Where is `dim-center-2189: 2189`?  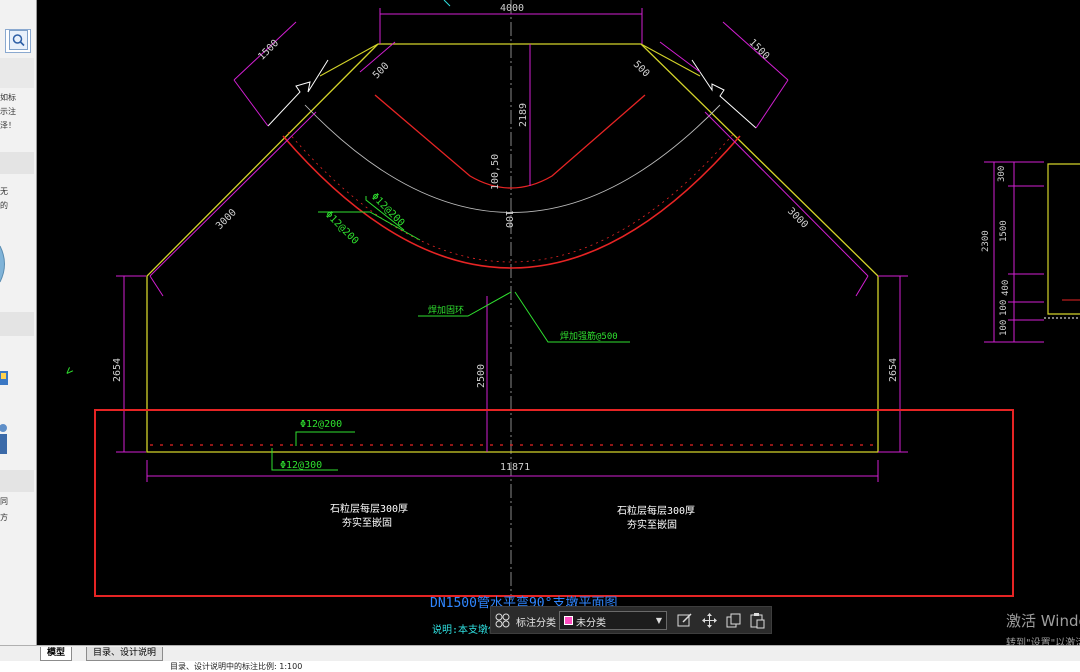 dim-center-2189: 2189 is located at coordinates (523, 115).